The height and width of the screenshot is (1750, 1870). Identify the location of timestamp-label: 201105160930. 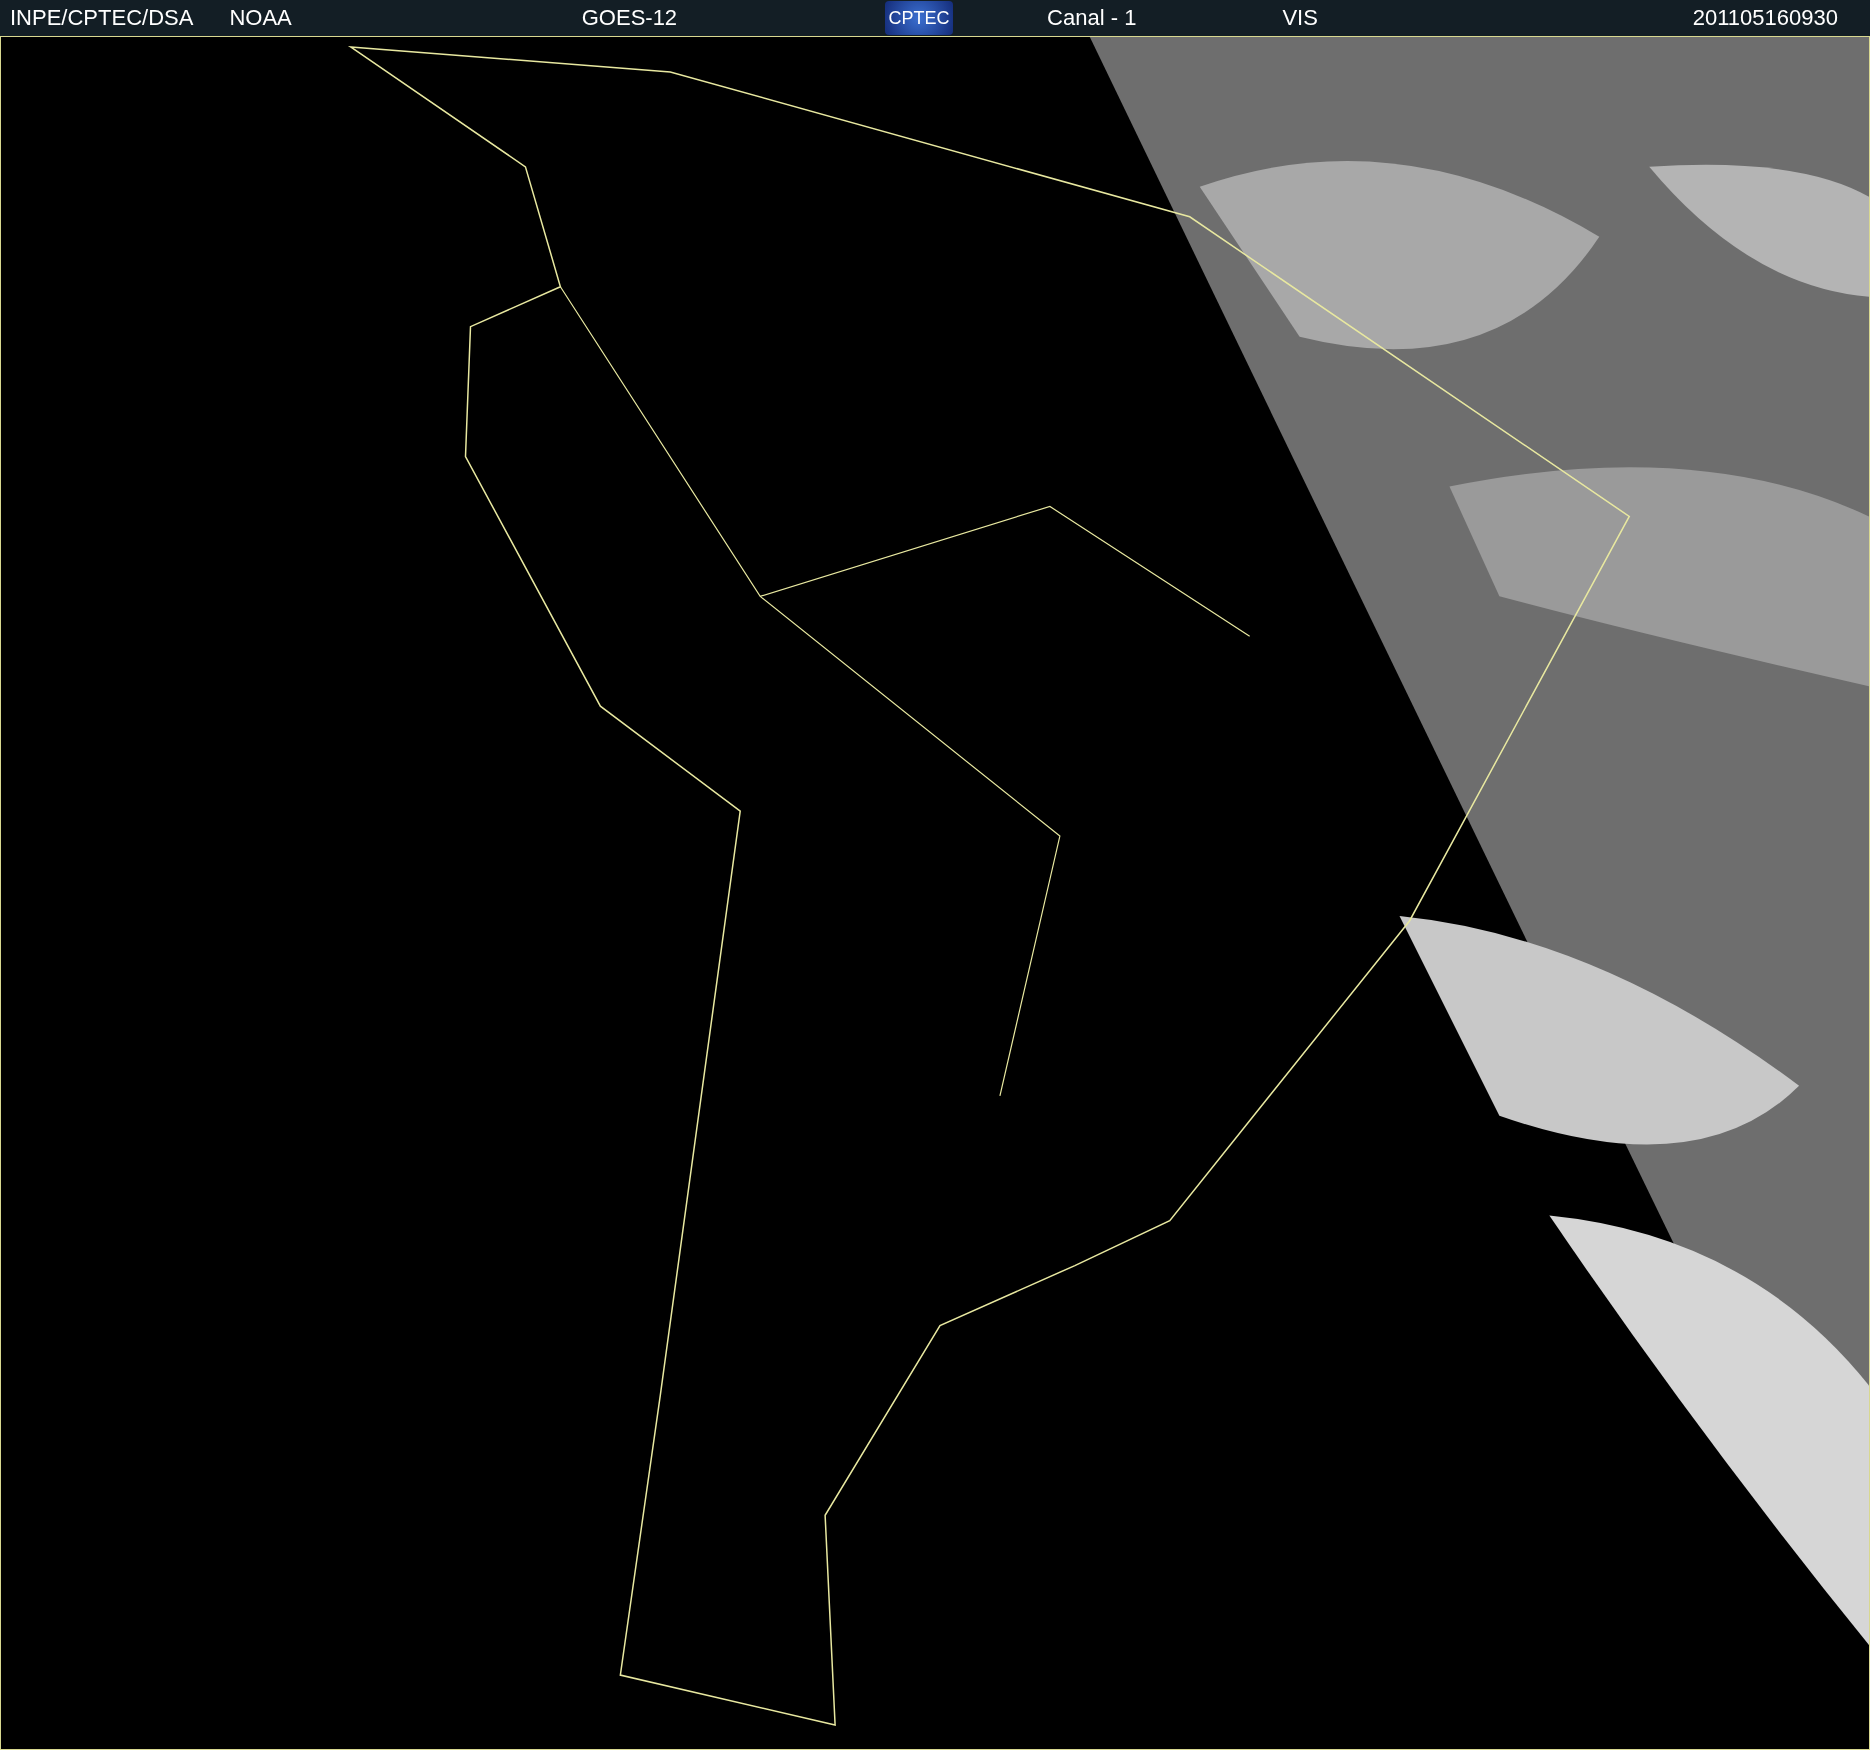
(1765, 18).